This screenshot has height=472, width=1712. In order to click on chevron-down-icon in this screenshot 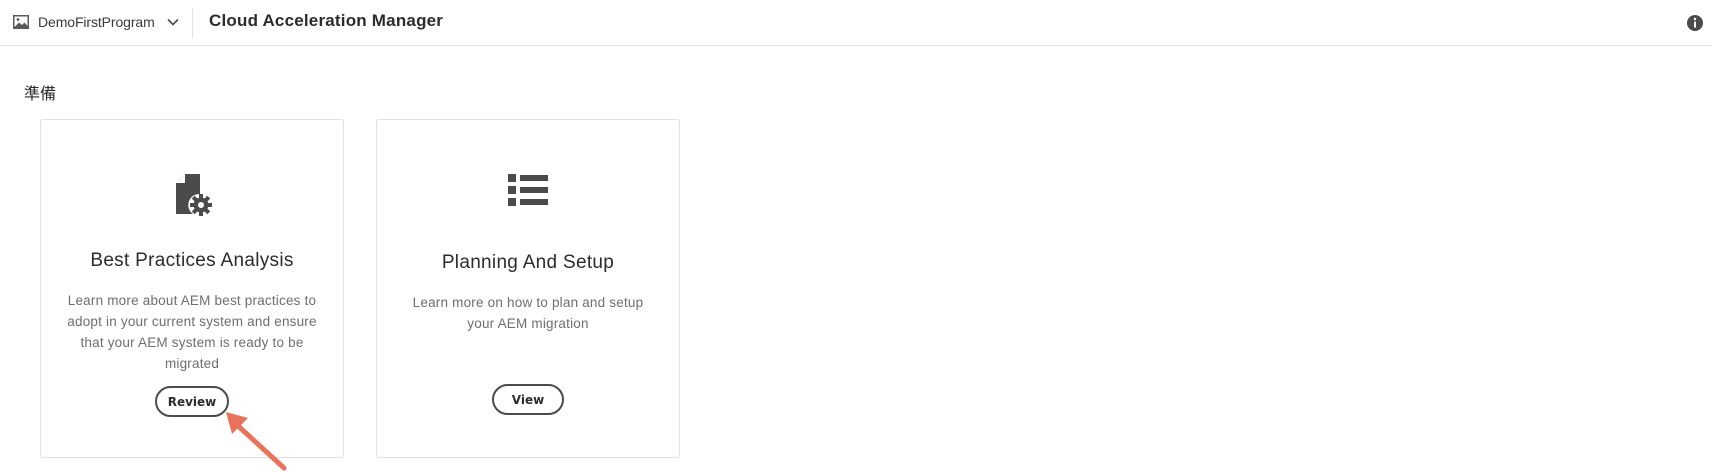, I will do `click(173, 22)`.